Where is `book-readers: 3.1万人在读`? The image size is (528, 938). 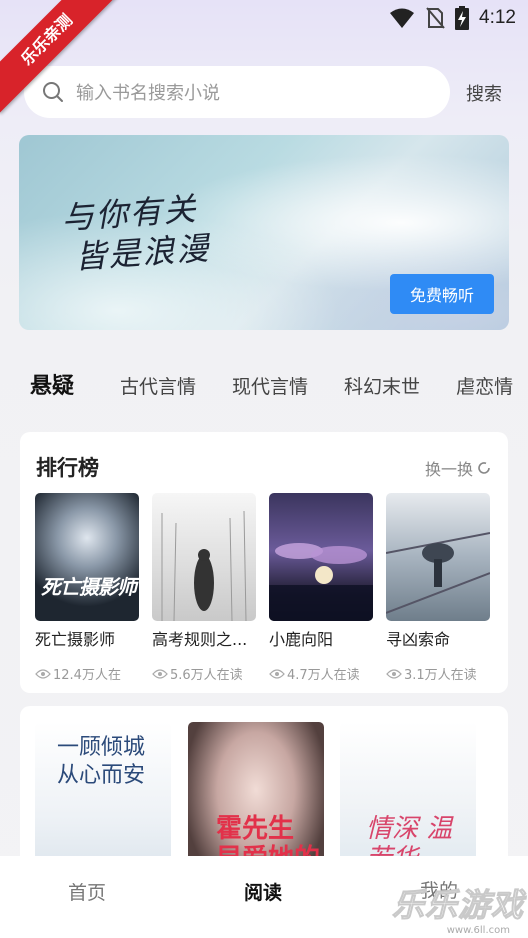
book-readers: 3.1万人在读 is located at coordinates (438, 673).